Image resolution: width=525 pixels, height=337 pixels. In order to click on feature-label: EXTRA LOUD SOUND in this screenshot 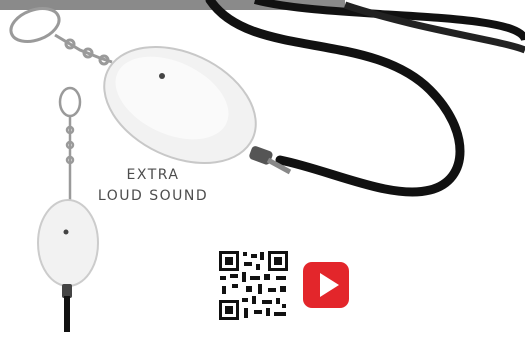, I will do `click(153, 186)`.